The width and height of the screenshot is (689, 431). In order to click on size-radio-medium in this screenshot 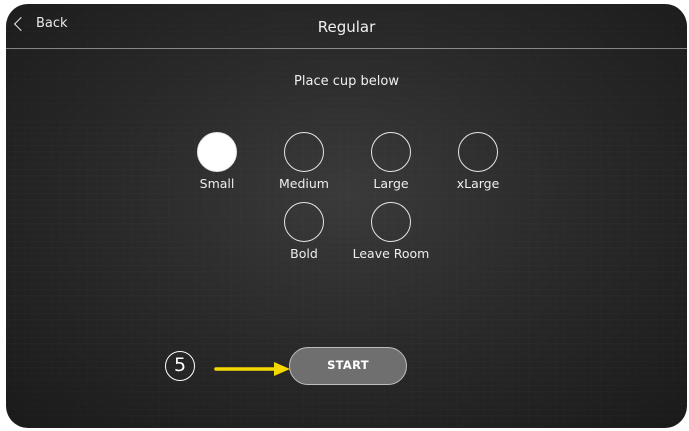, I will do `click(304, 152)`.